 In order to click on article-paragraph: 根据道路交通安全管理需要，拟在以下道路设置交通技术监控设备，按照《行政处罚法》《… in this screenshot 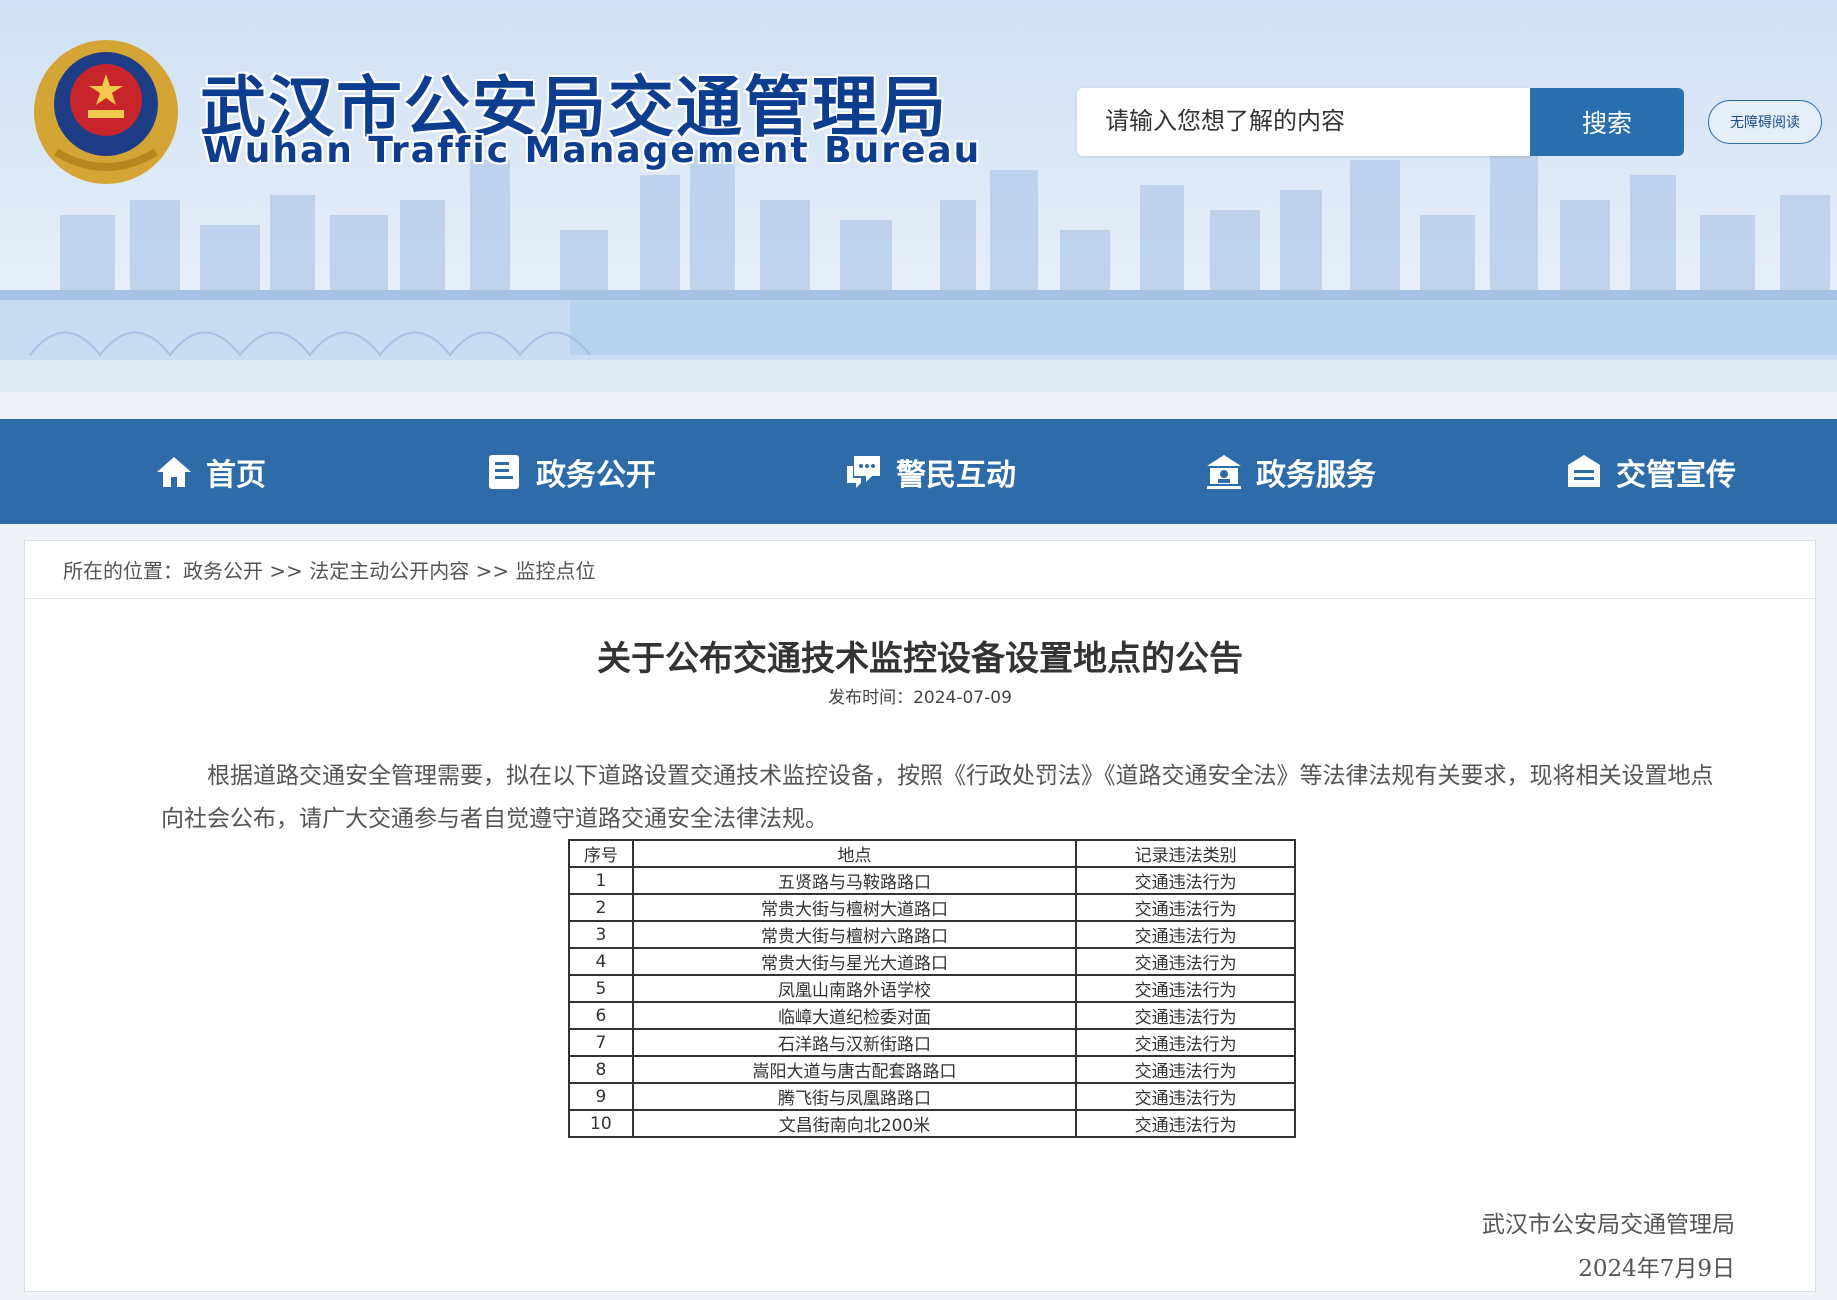, I will do `click(937, 797)`.